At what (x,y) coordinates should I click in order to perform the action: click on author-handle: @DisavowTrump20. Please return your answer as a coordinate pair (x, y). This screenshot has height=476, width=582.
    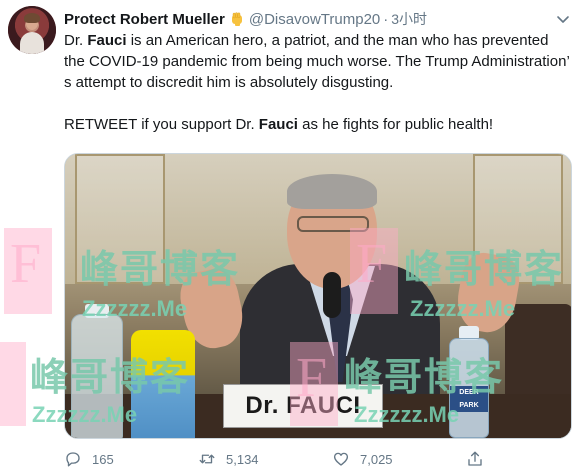
    Looking at the image, I should click on (314, 19).